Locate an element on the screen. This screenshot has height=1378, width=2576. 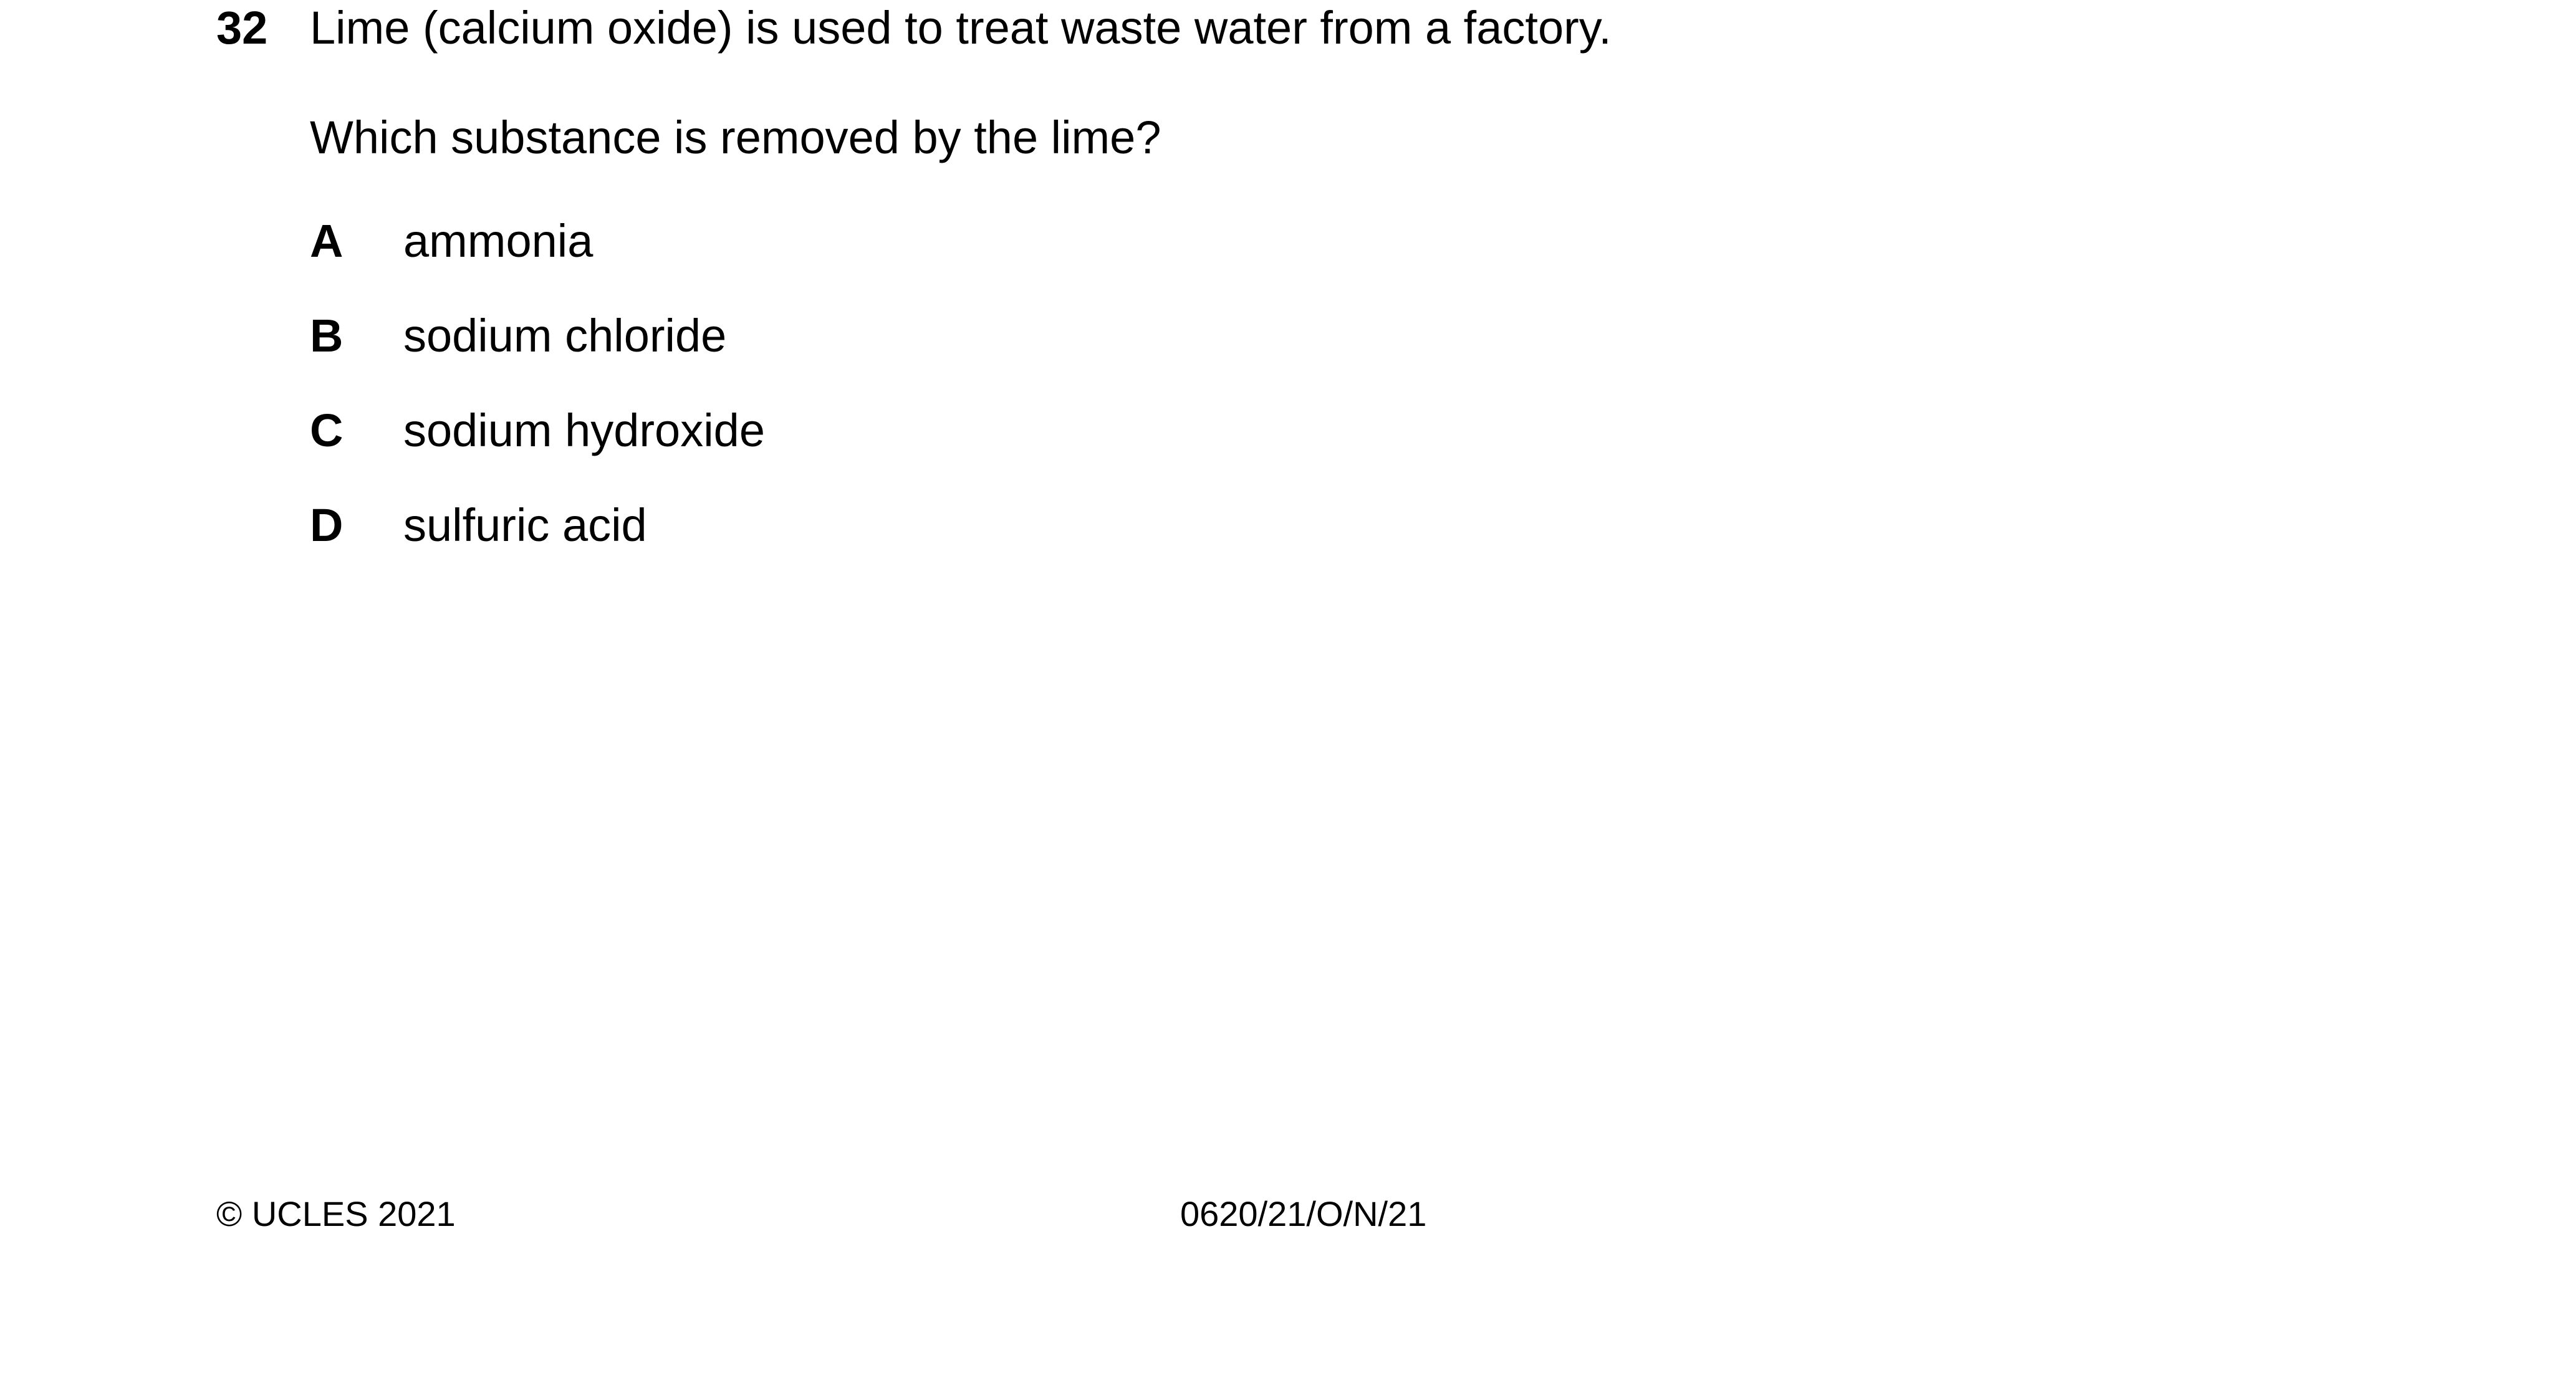
option-d: D sulfuric acid is located at coordinates (746, 530).